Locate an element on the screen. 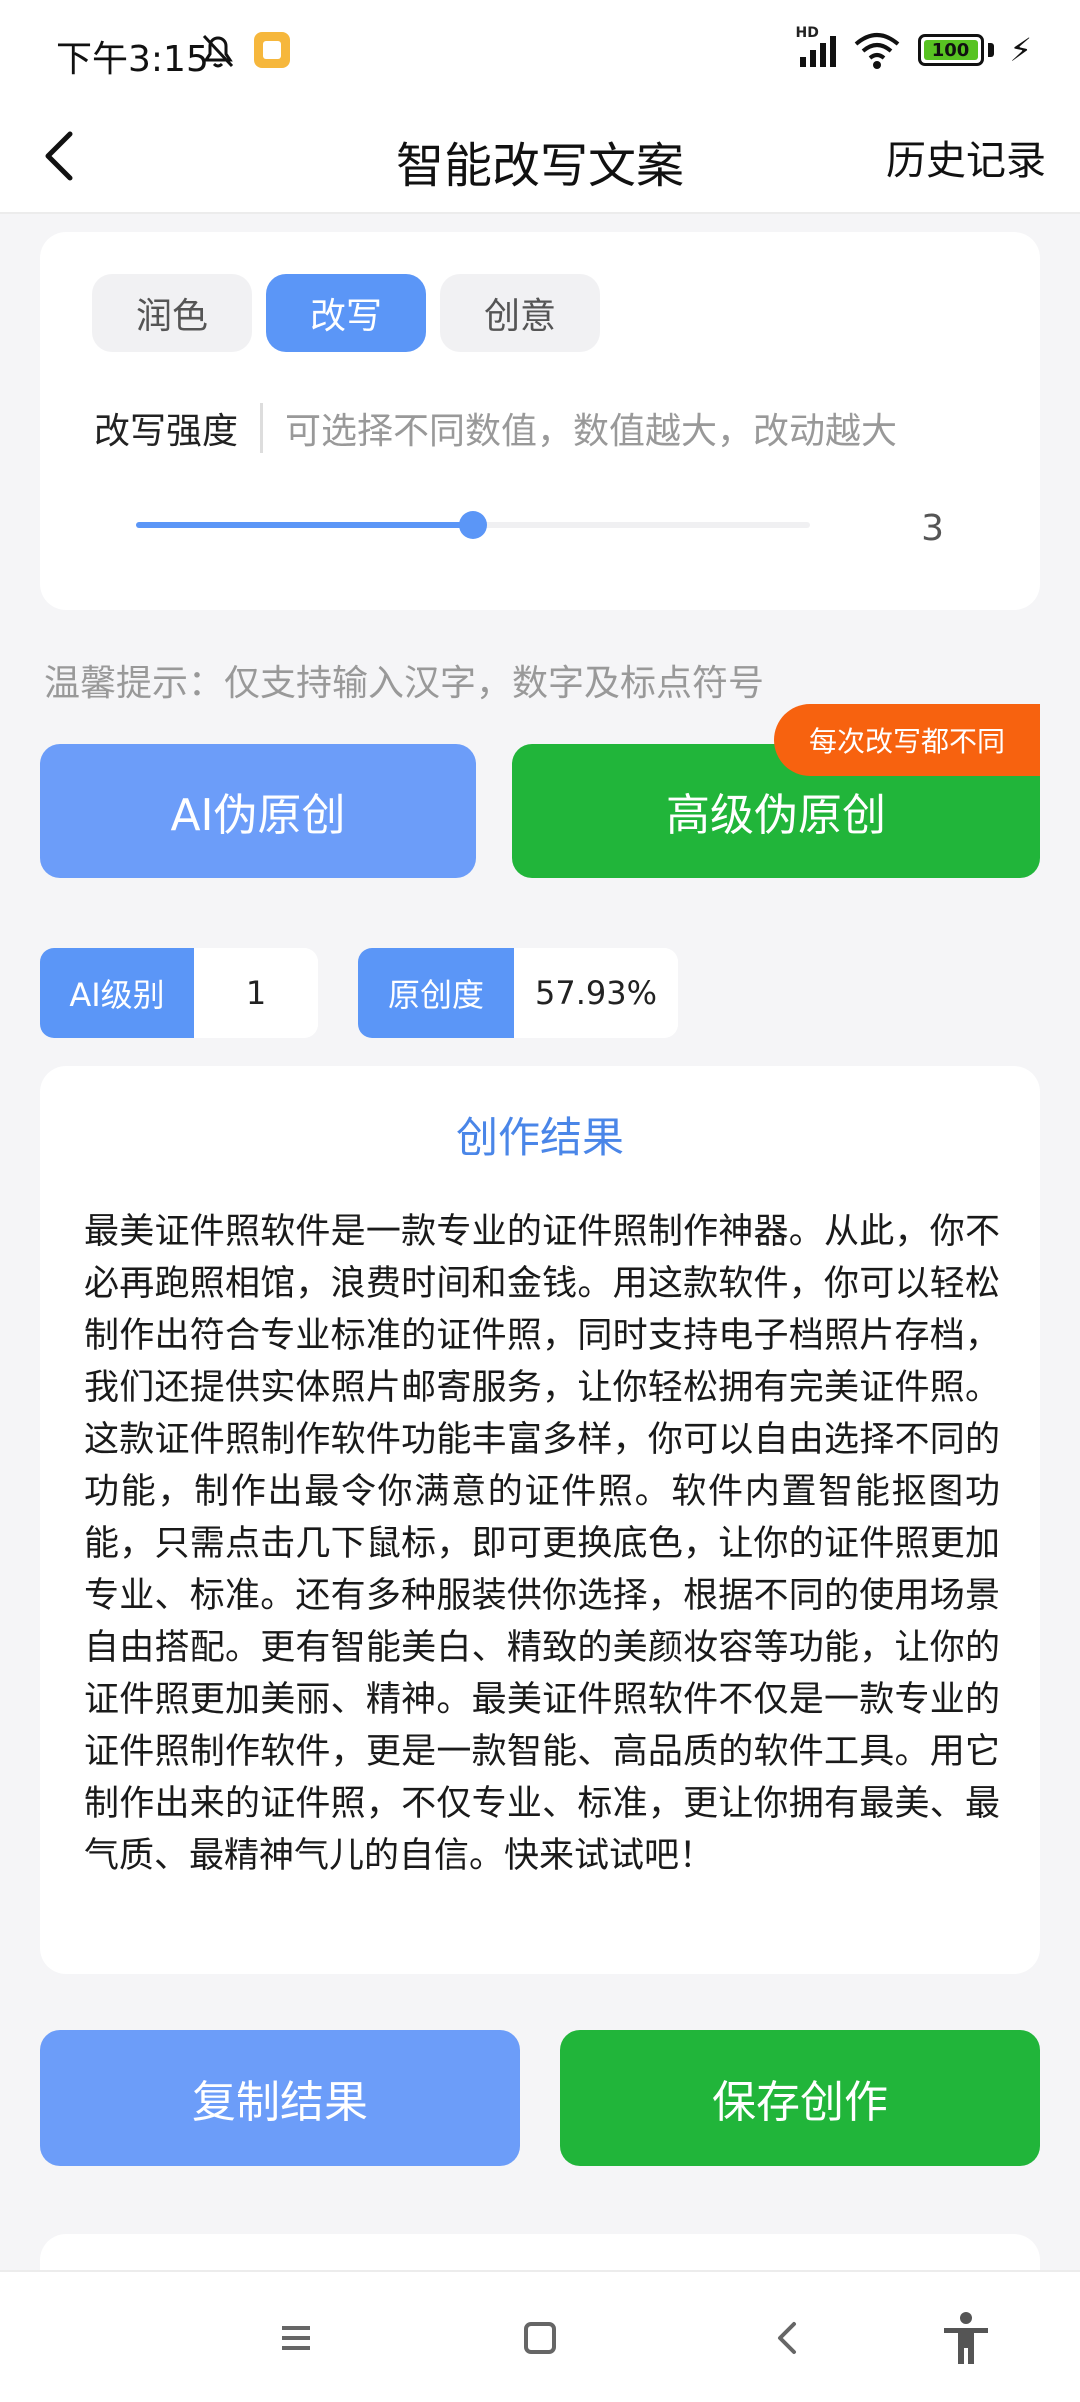  signal-icon: HD is located at coordinates (816, 46).